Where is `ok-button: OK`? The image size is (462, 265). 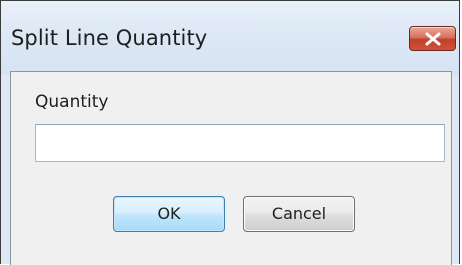 ok-button: OK is located at coordinates (169, 214).